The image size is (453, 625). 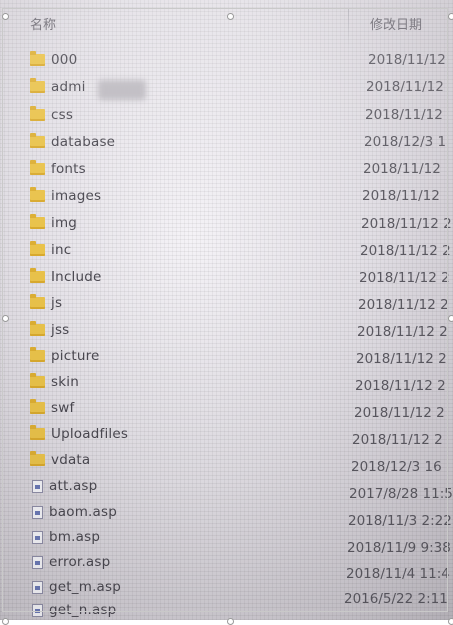 I want to click on item-name: get_n.asp, so click(x=83, y=610).